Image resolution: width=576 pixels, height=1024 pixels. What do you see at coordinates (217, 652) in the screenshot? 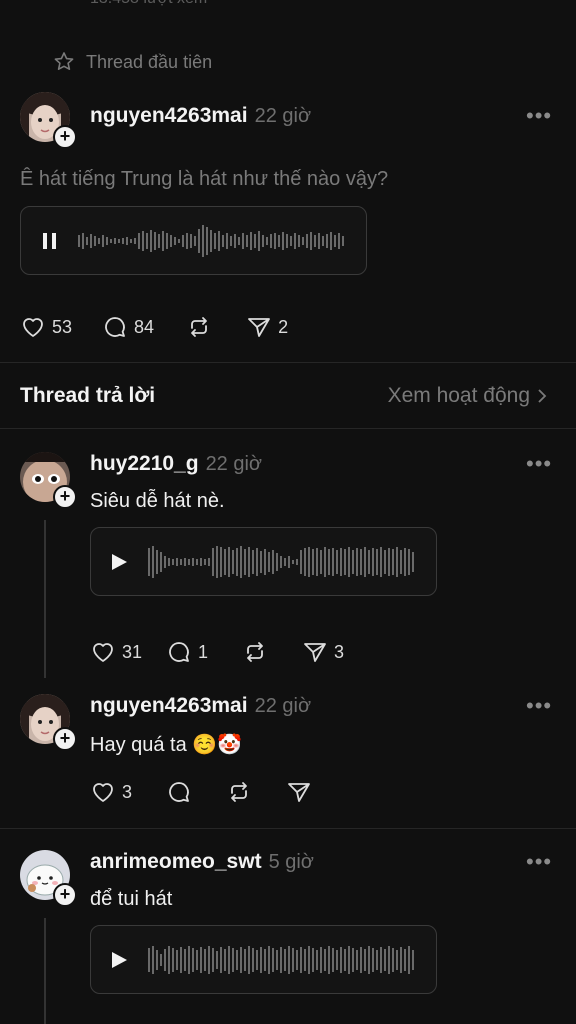
I see `reply-actions: 31 1 3` at bounding box center [217, 652].